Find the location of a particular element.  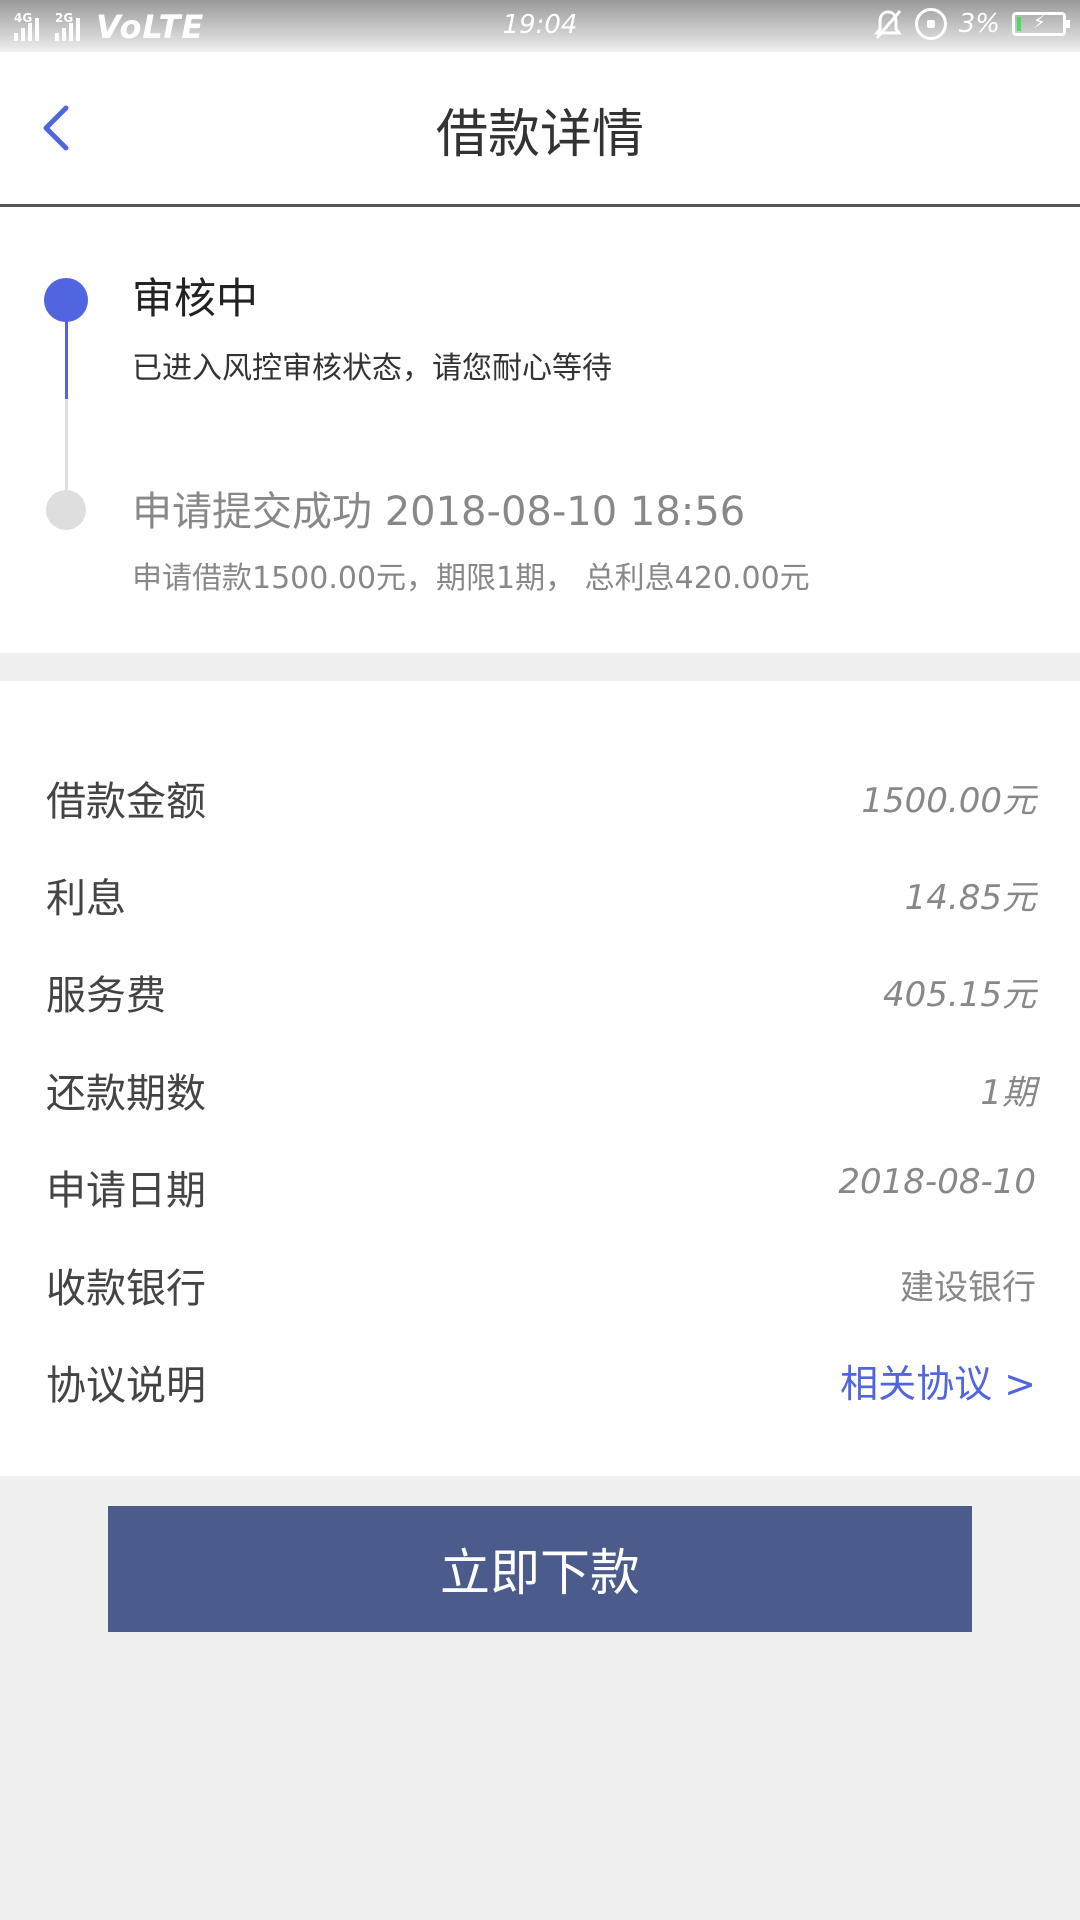

battery-percent: 3% is located at coordinates (979, 24).